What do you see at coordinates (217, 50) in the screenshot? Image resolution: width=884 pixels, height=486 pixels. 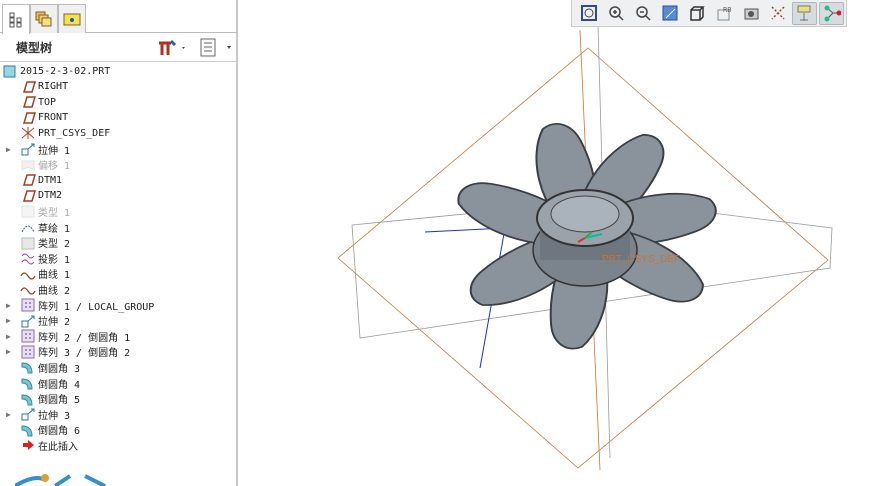 I see `show-list-icon` at bounding box center [217, 50].